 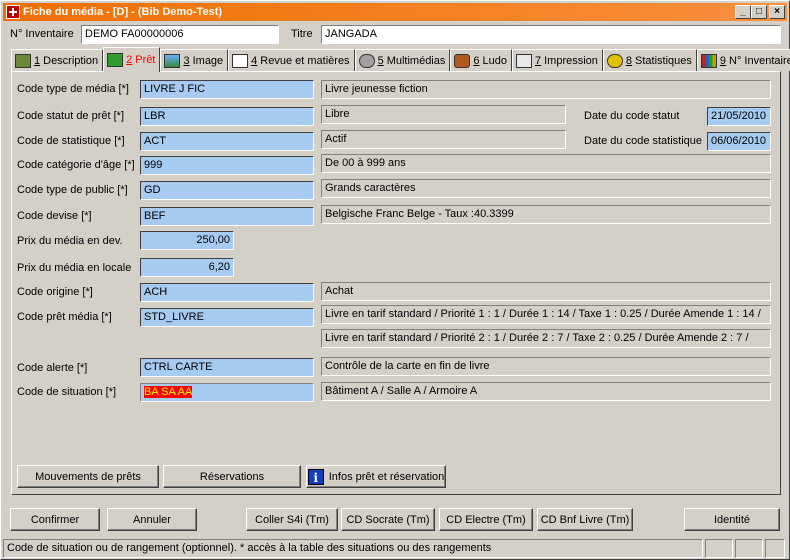 I want to click on cd-bnf-livre-label: CD Bnf Livre (Tm), so click(x=585, y=519).